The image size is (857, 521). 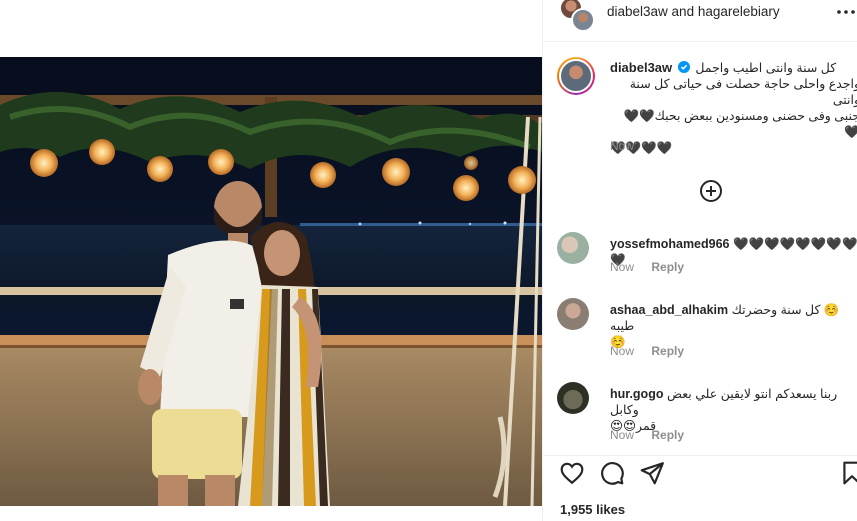 I want to click on caption-timestamp: Now, so click(x=622, y=146).